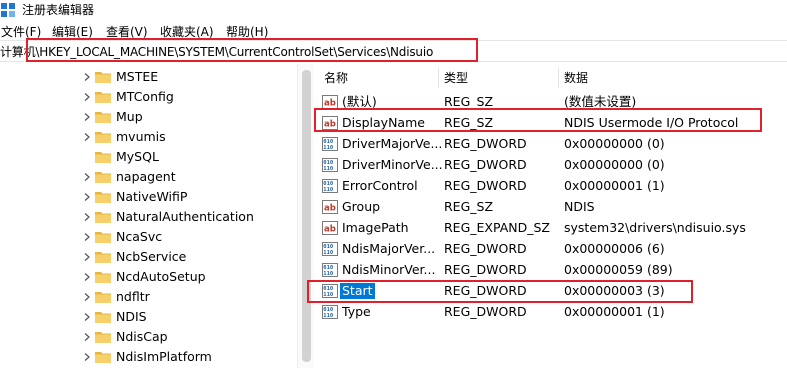  I want to click on tree-scrollbar, so click(305, 216).